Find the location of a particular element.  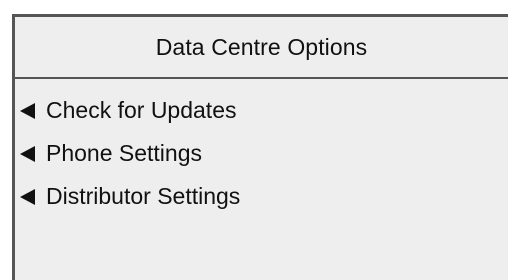

page-title: Data Centre Options is located at coordinates (261, 46).